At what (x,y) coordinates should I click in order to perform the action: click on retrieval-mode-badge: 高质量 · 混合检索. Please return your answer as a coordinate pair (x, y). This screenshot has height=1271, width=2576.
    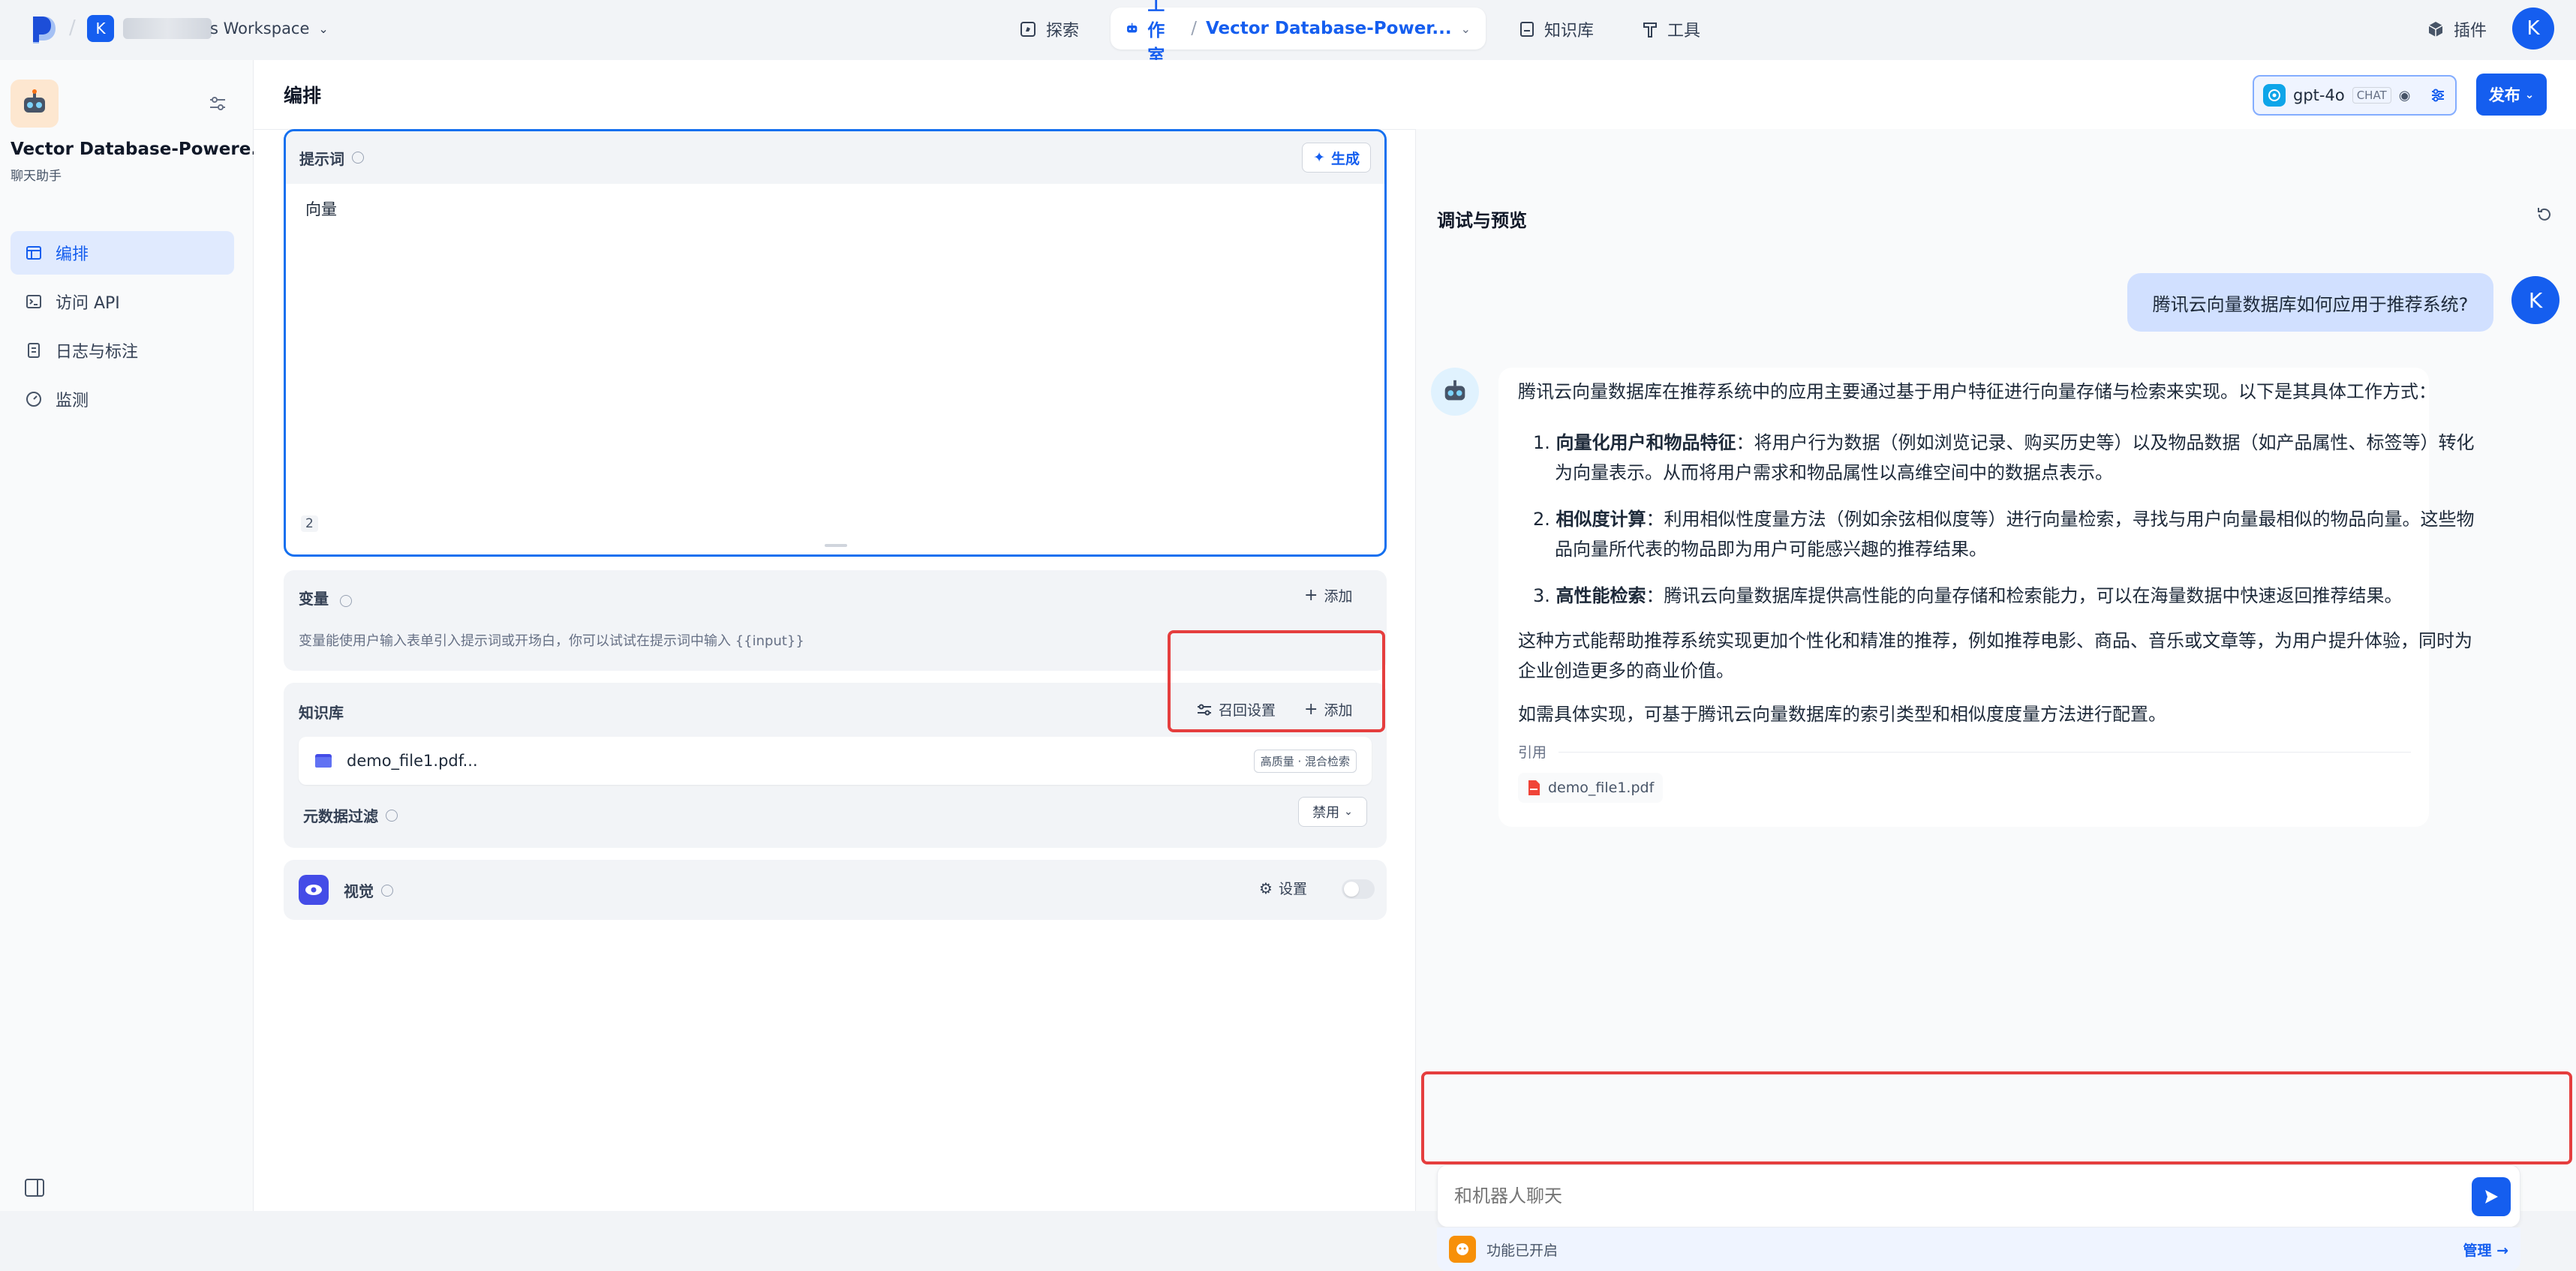
    Looking at the image, I should click on (1305, 761).